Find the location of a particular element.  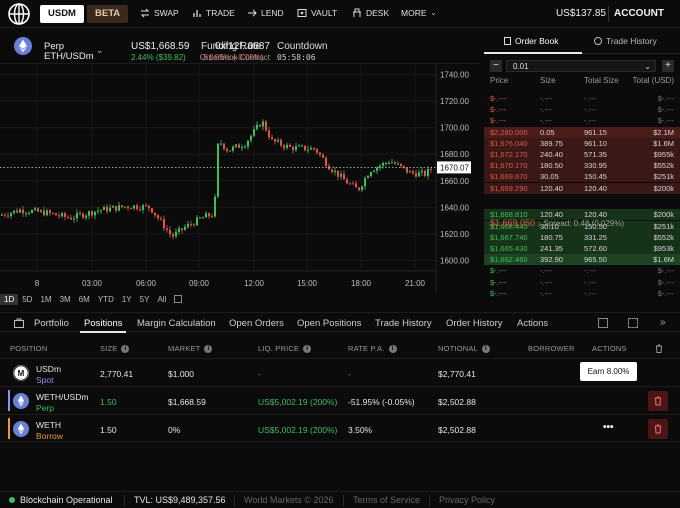

nav-desk: DESK is located at coordinates (370, 13).